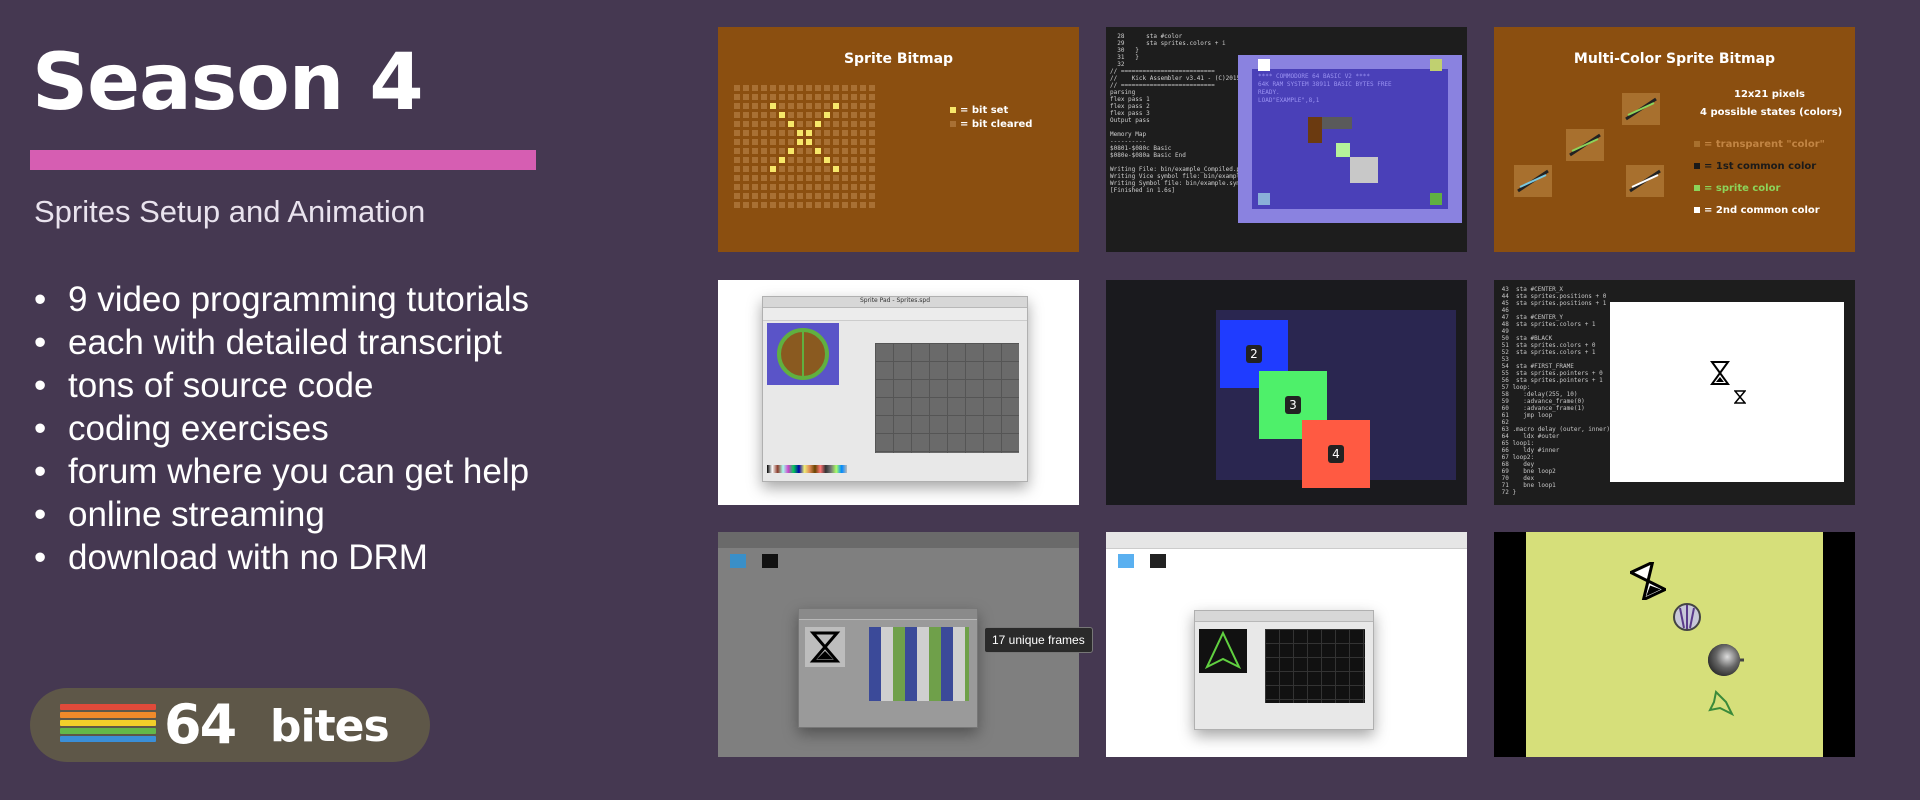  I want to click on brand-word: bites, so click(330, 726).